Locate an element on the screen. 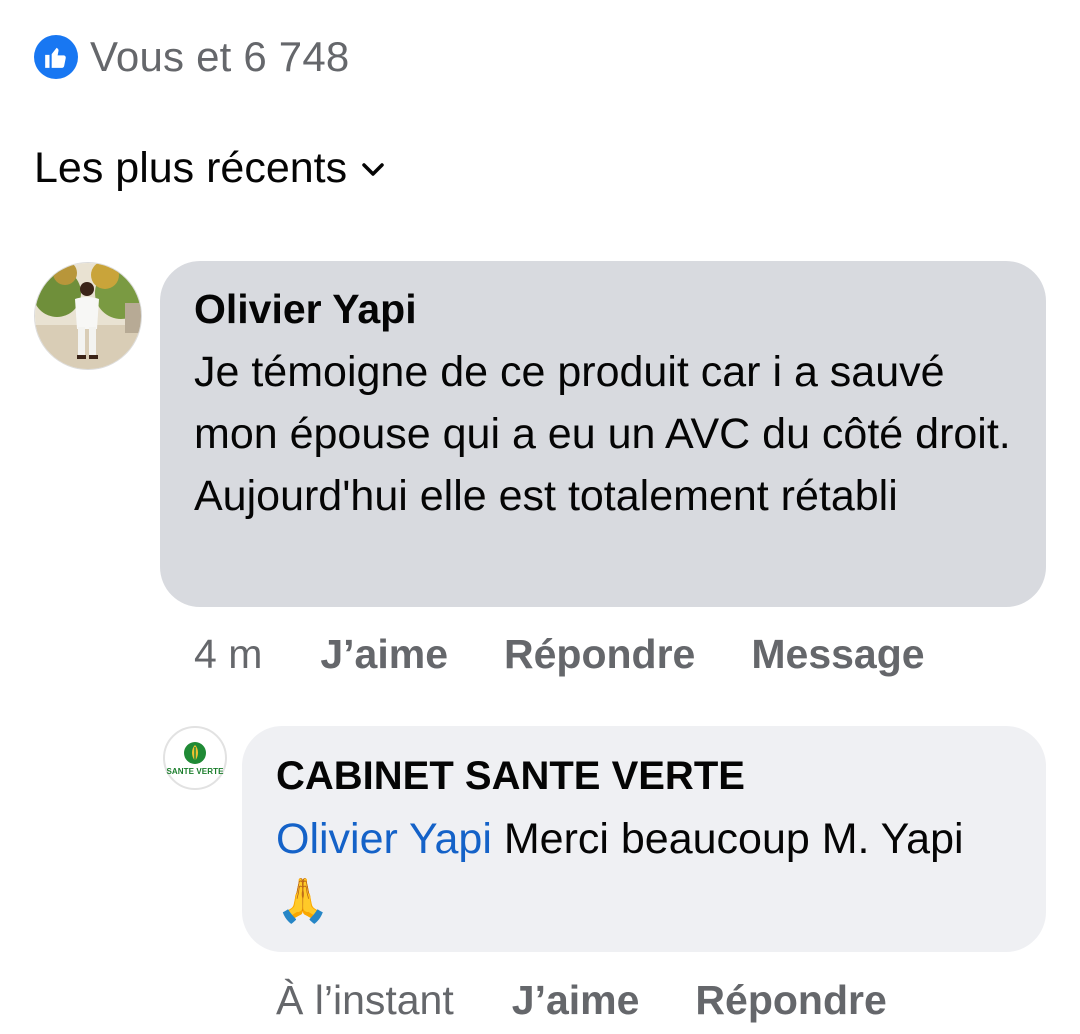 This screenshot has width=1080, height=1034. reply-button: Répondre is located at coordinates (599, 654).